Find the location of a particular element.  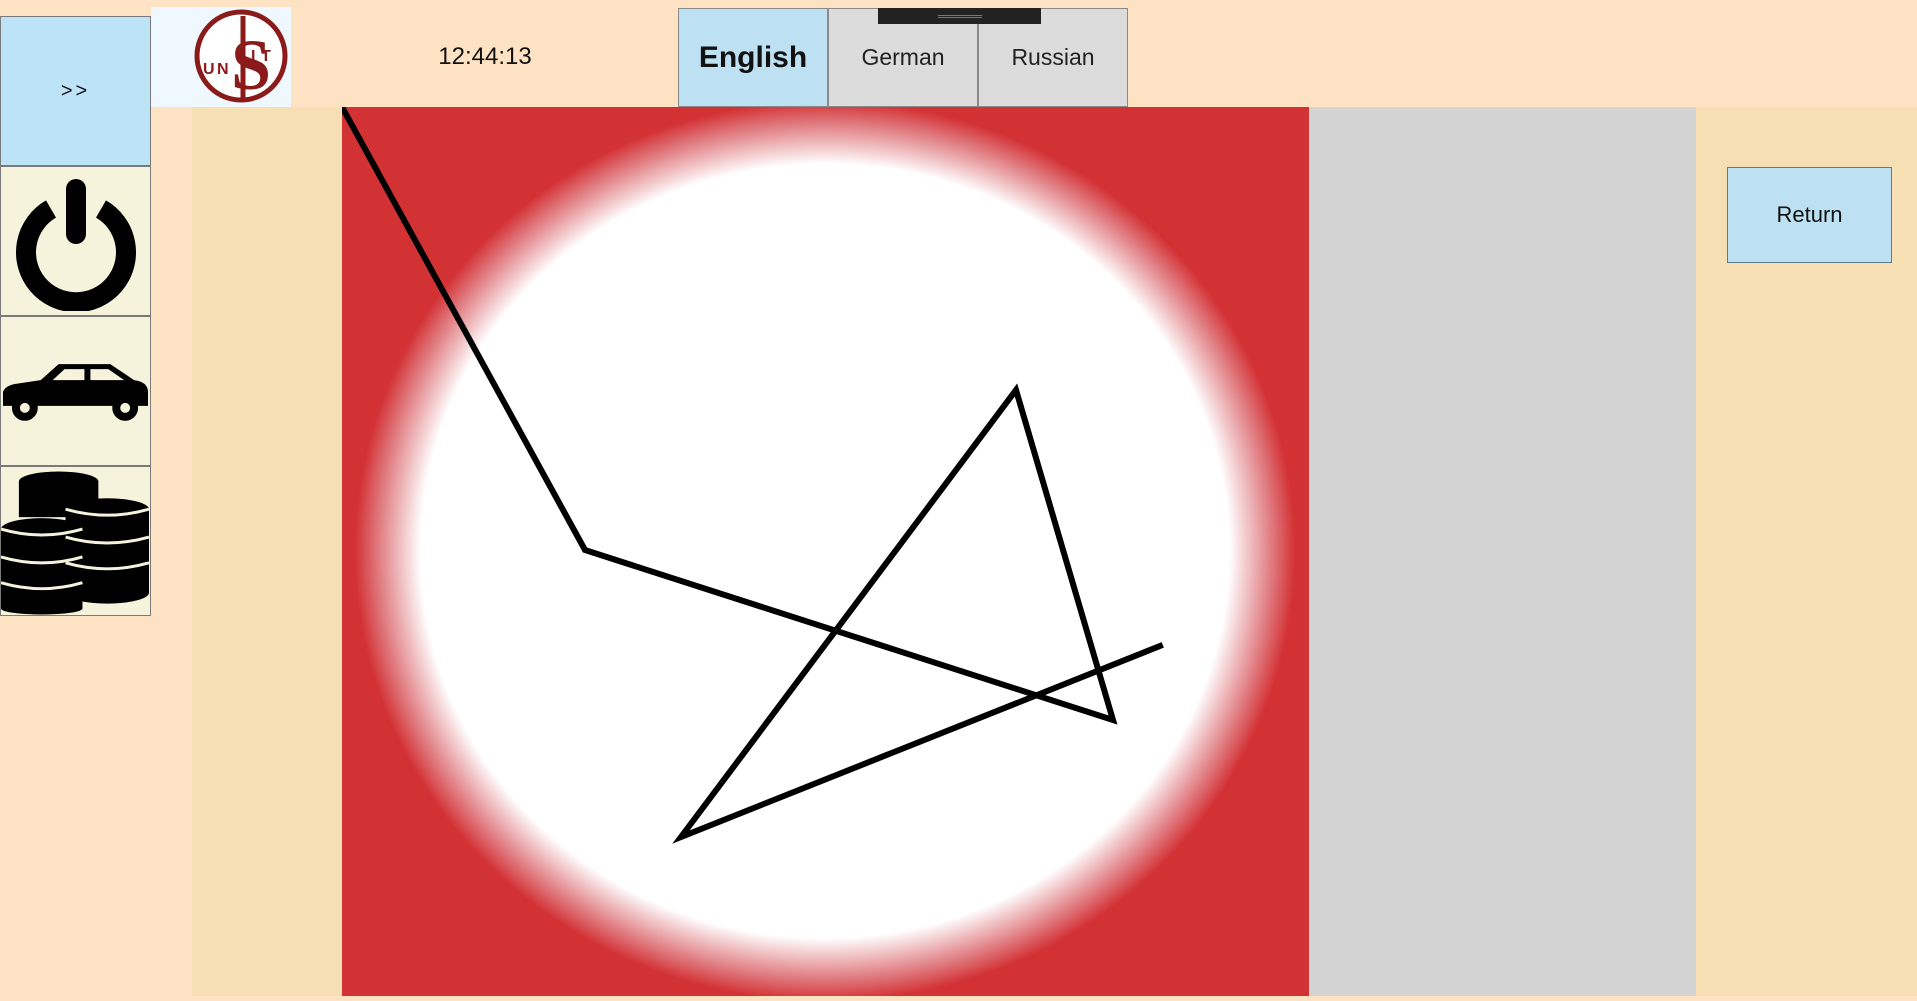

clock: 12:44:13 is located at coordinates (485, 56).